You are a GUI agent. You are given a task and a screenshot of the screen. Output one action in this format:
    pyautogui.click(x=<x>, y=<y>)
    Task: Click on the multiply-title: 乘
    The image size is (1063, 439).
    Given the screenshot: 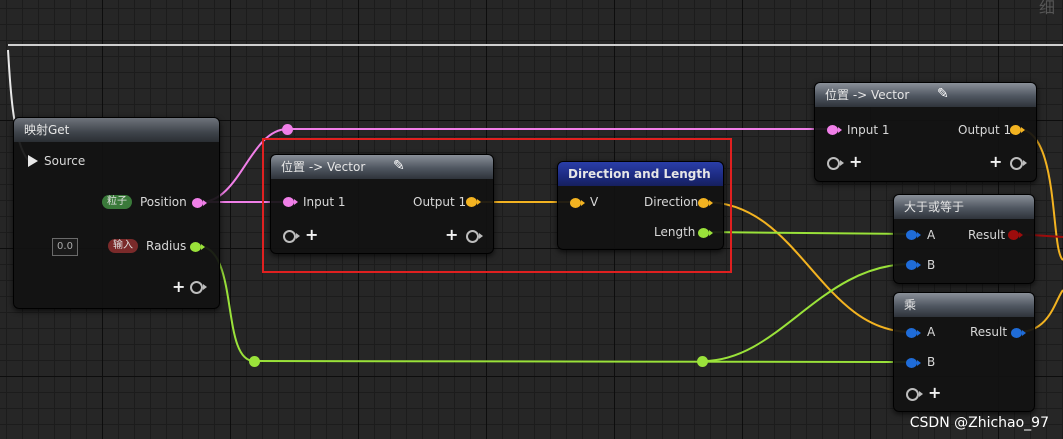 What is the action you would take?
    pyautogui.click(x=910, y=305)
    